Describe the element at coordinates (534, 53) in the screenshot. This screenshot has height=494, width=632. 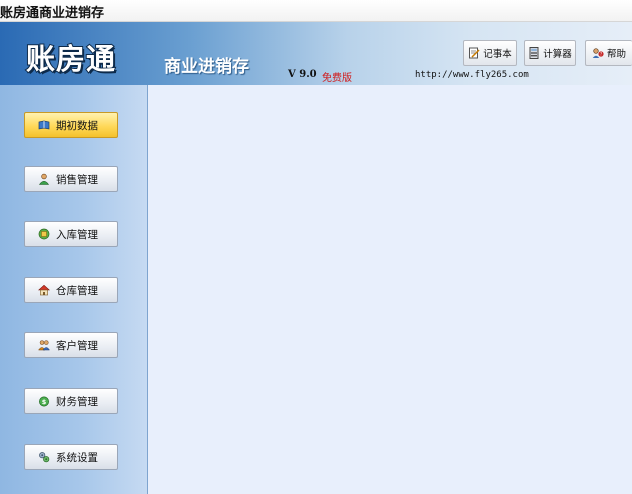
I see `calculator-icon` at that location.